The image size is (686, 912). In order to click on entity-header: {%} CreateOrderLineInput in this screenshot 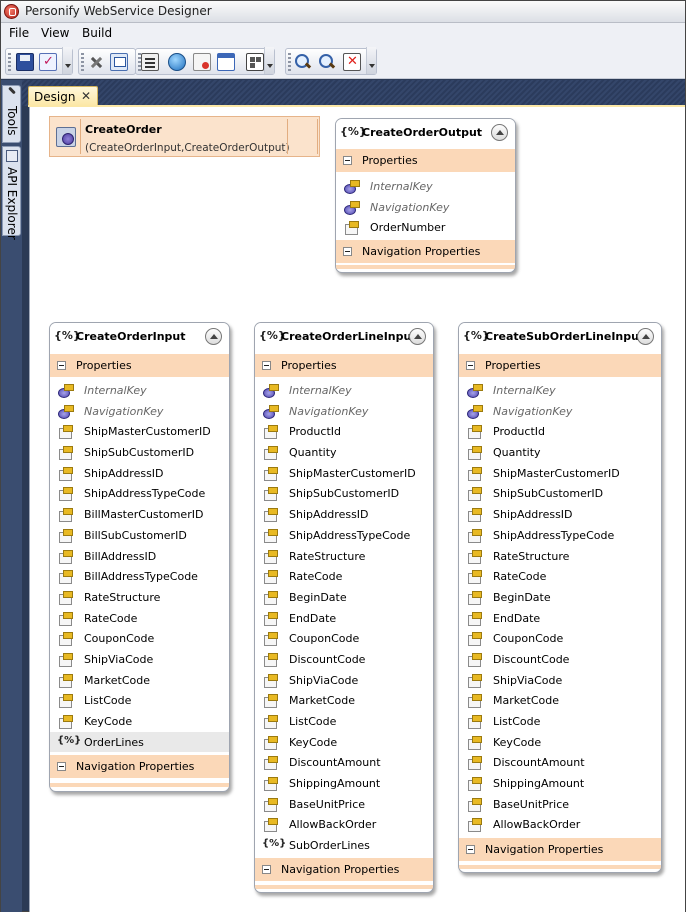, I will do `click(344, 336)`.